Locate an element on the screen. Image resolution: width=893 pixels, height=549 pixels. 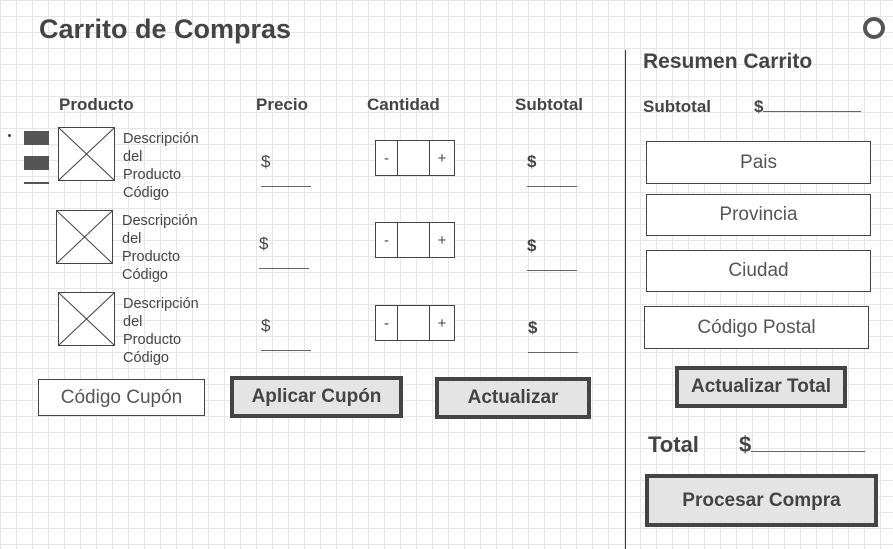
column-header-subtotal: Subtotal is located at coordinates (549, 104).